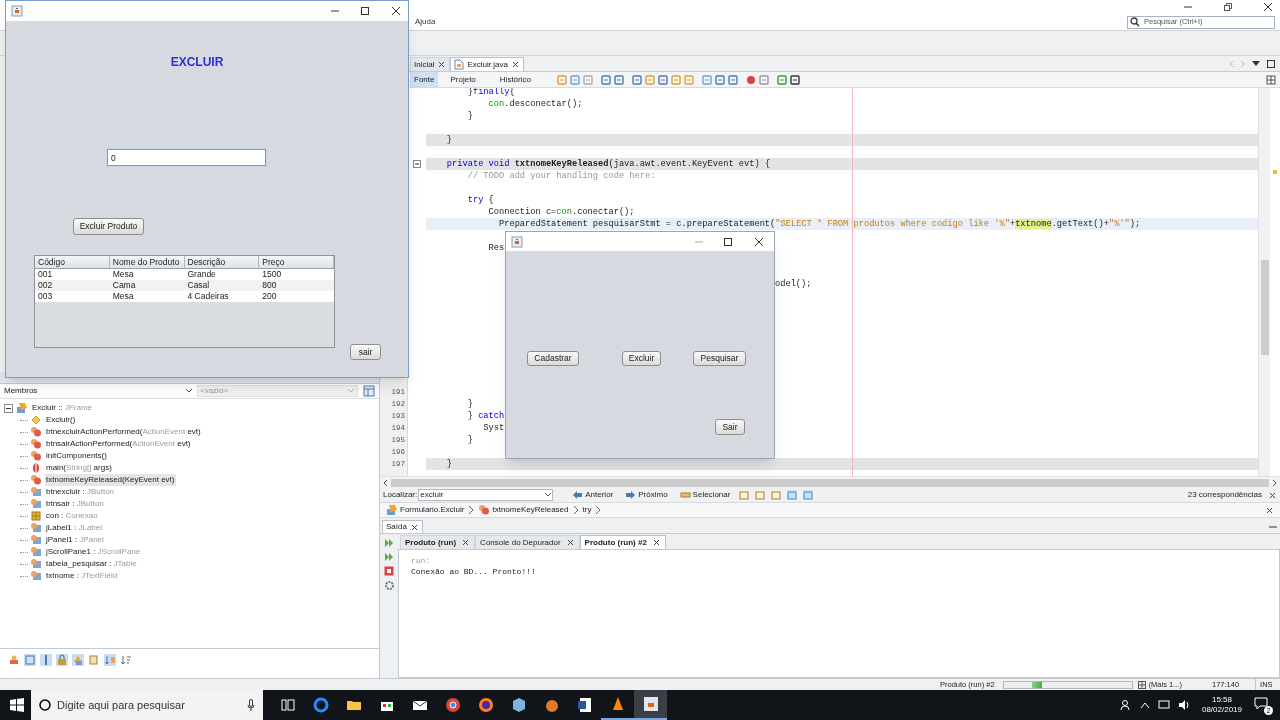 The image size is (1280, 720). I want to click on tree-item: jLabel1 : JLabel, so click(74, 528).